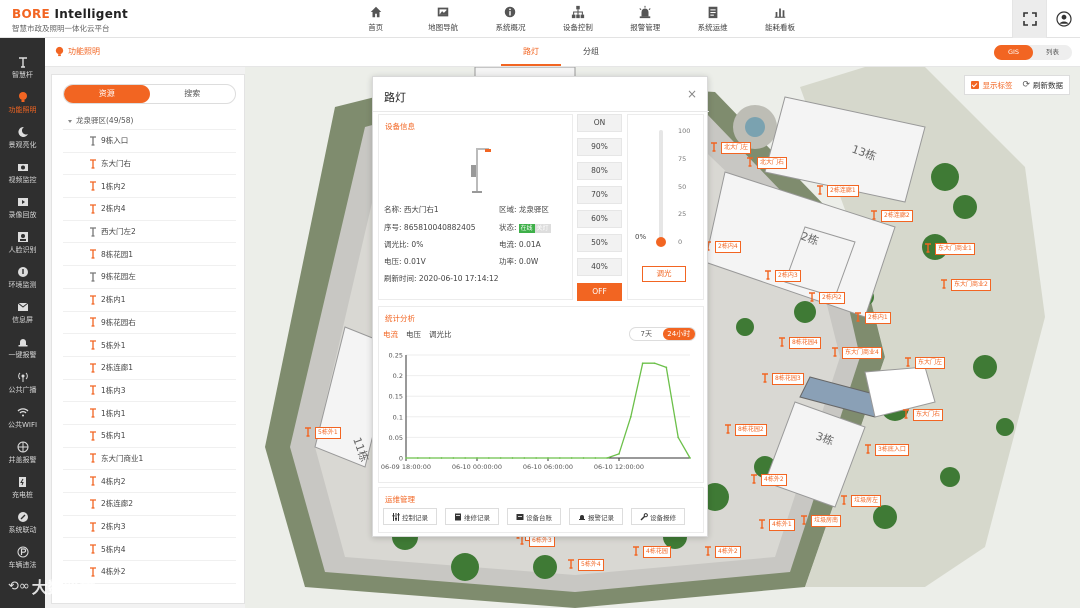  What do you see at coordinates (866, 501) in the screenshot?
I see `lamp-label: 垃圾房左` at bounding box center [866, 501].